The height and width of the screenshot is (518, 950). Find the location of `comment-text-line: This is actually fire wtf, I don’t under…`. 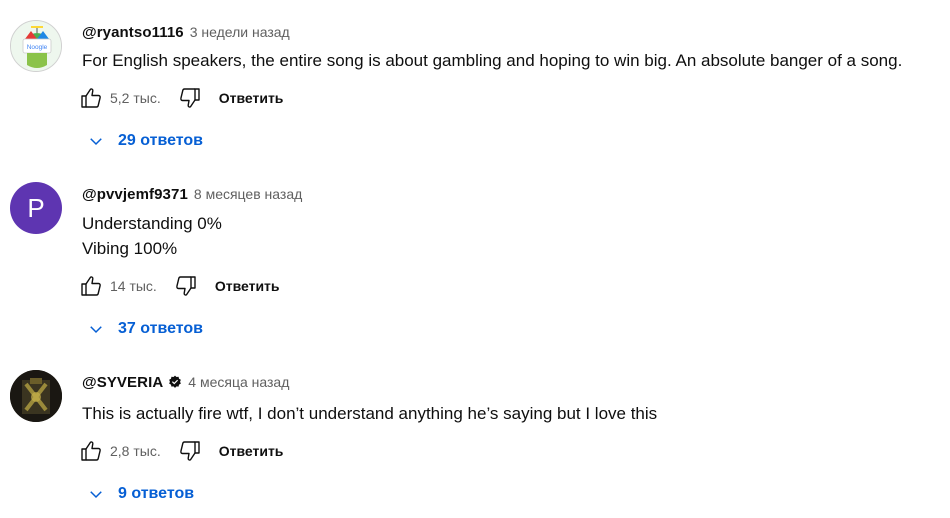

comment-text-line: This is actually fire wtf, I don’t under… is located at coordinates (370, 413).